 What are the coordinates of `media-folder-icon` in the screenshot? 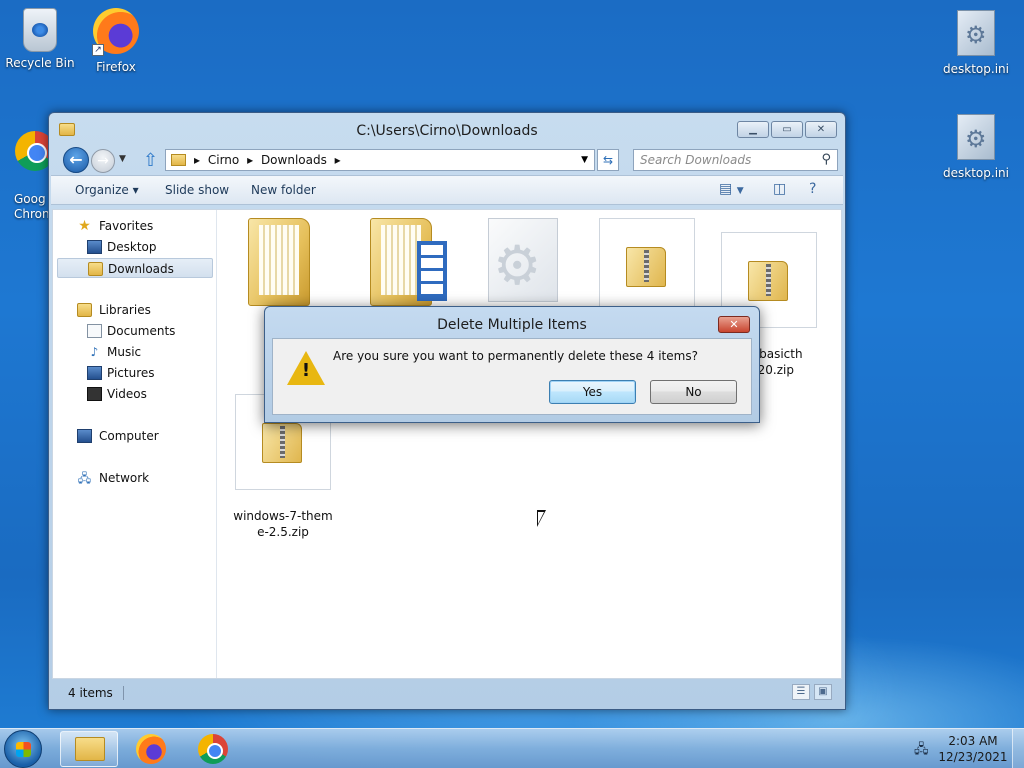 It's located at (408, 262).